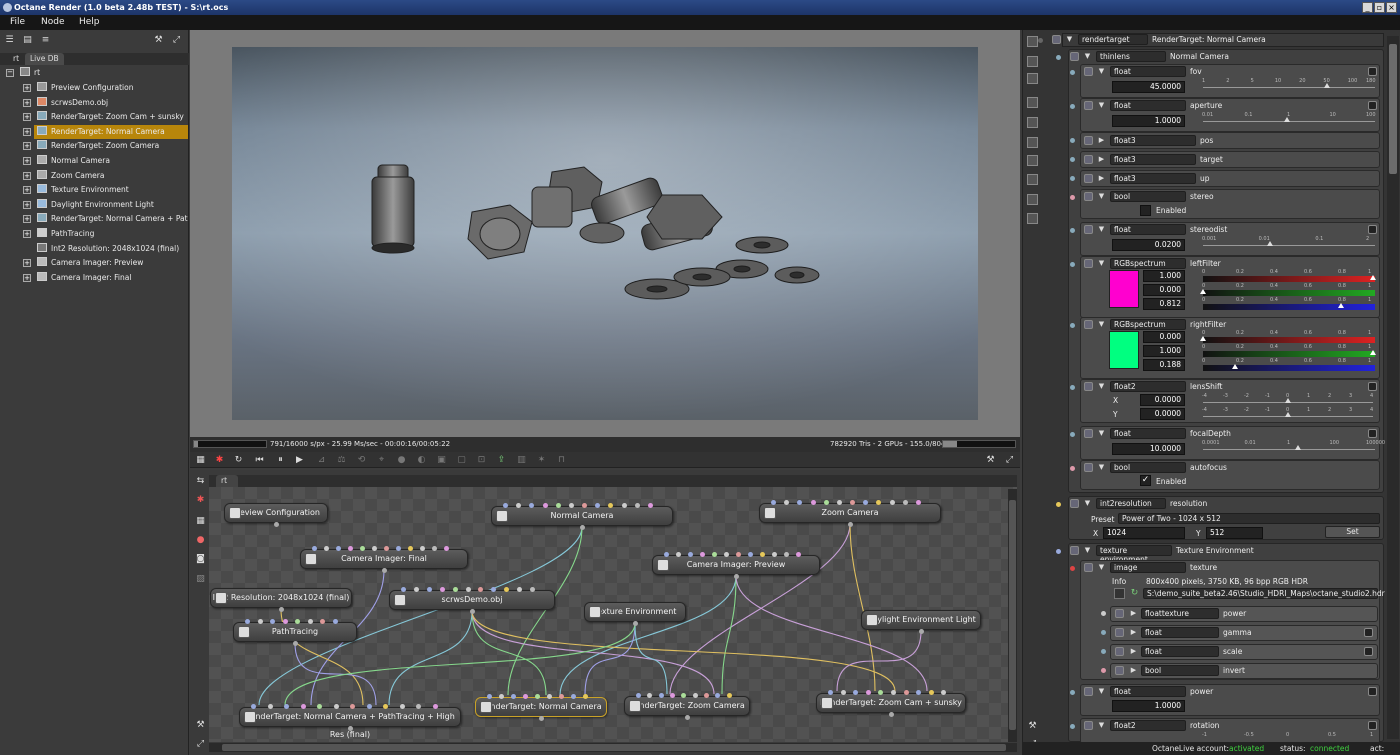 This screenshot has width=1400, height=755. What do you see at coordinates (1153, 178) in the screenshot?
I see `type-dropdown: float3` at bounding box center [1153, 178].